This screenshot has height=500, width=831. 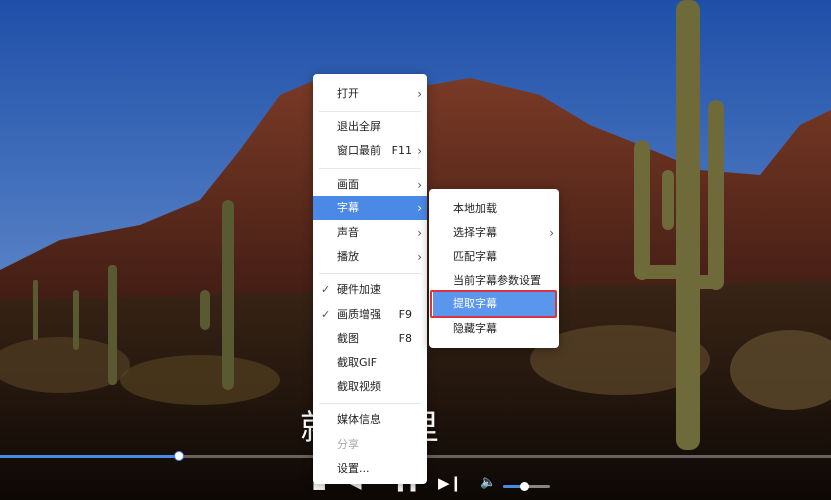 I want to click on menu-item: 窗口最前 F11 ›, so click(x=370, y=151).